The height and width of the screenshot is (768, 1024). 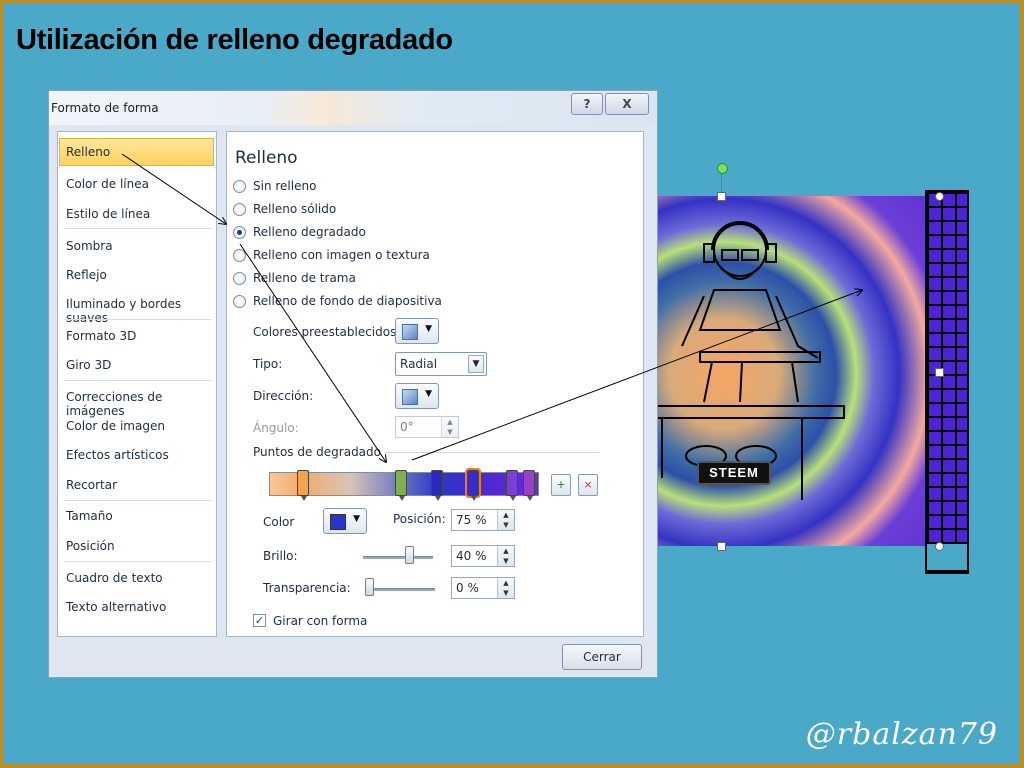 What do you see at coordinates (588, 485) in the screenshot?
I see `remove-stop-icon: ×` at bounding box center [588, 485].